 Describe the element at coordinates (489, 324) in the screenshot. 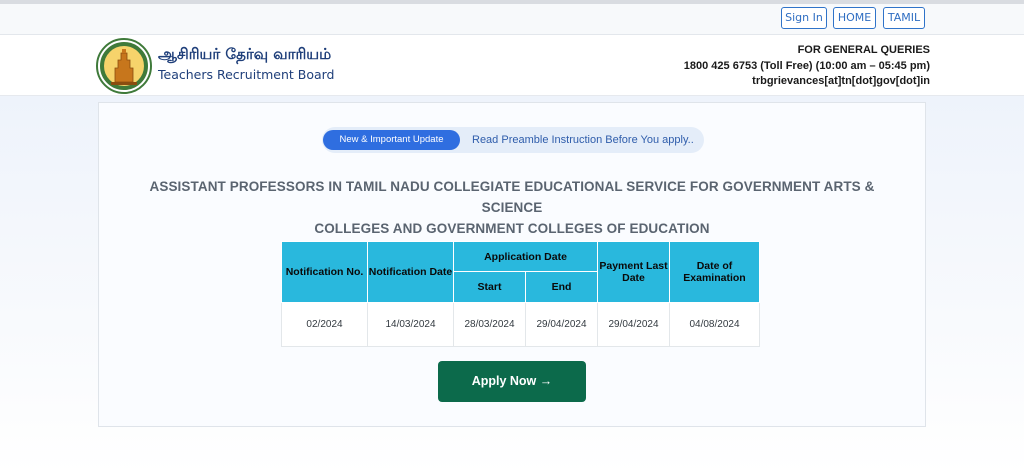

I see `cell-start: 28/03/2024` at that location.